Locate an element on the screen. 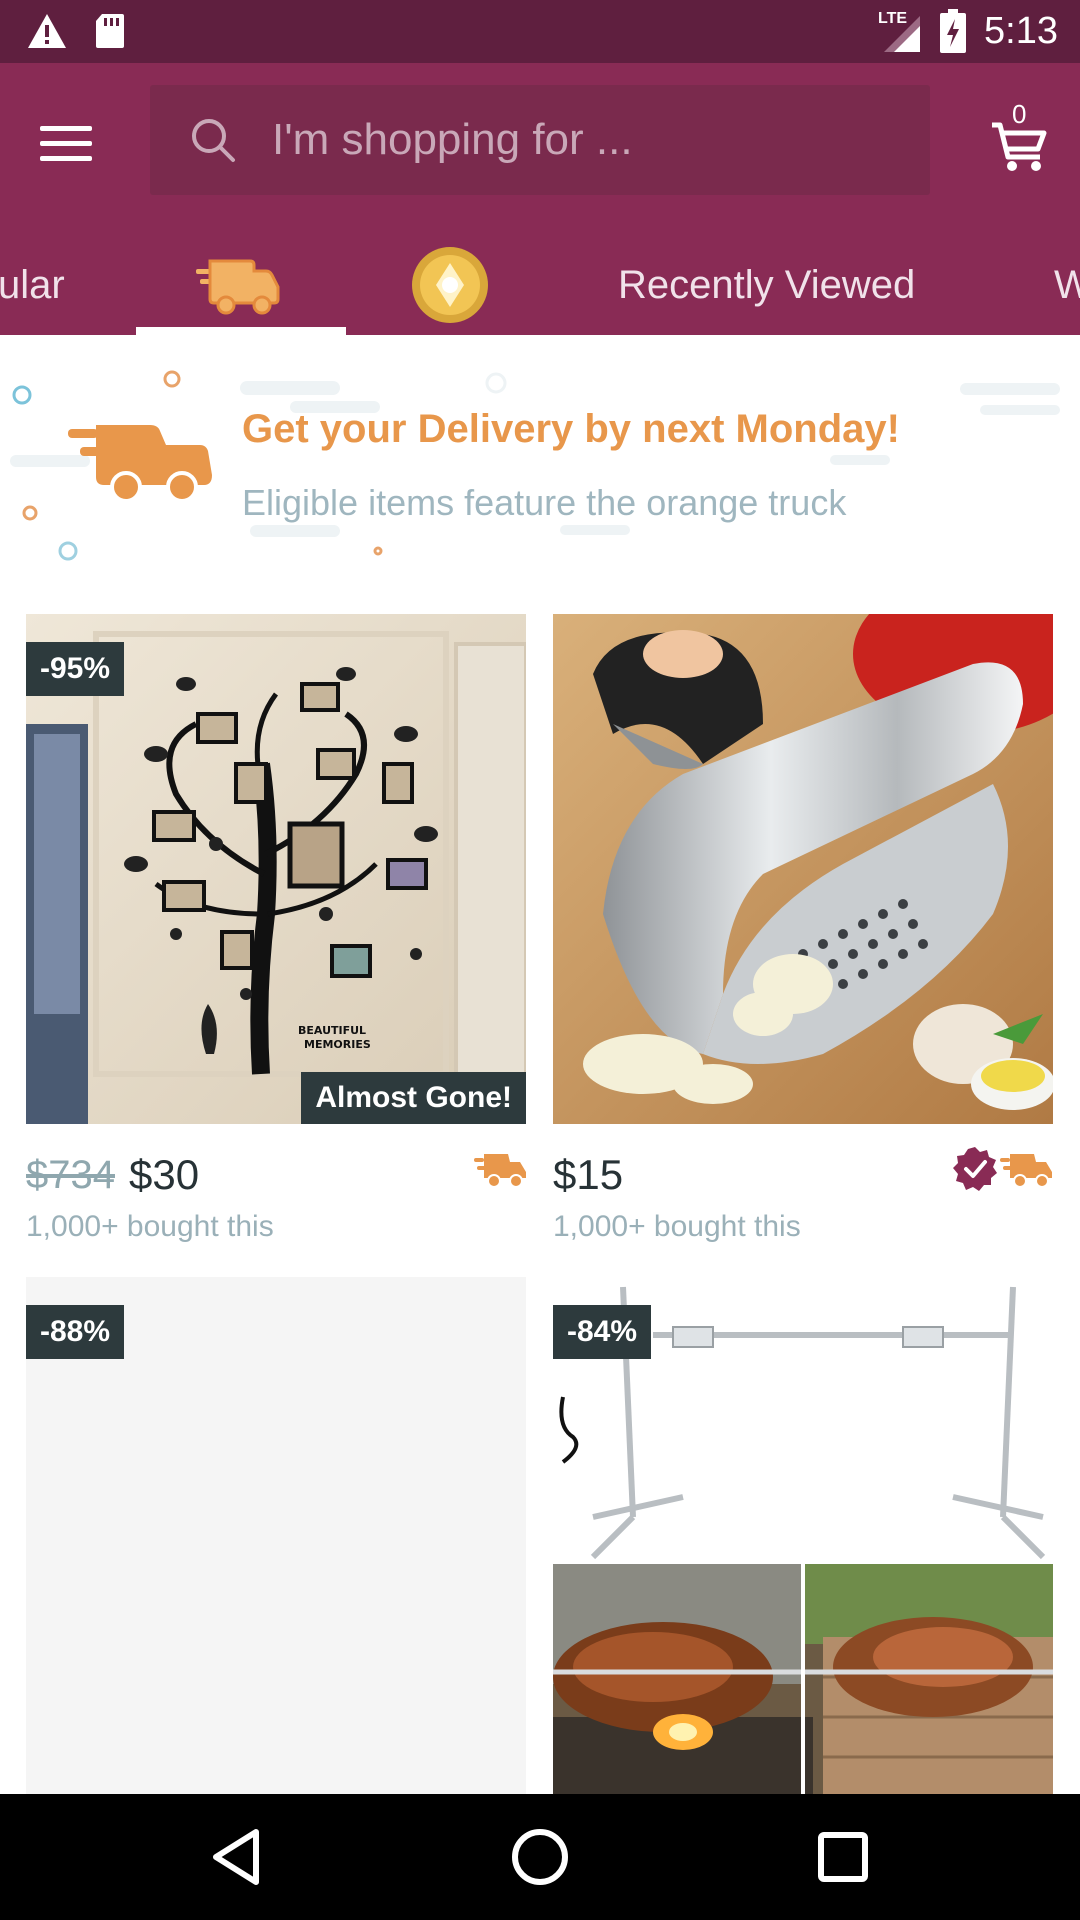 The width and height of the screenshot is (1080, 1920). discount-badge: -84% is located at coordinates (602, 1332).